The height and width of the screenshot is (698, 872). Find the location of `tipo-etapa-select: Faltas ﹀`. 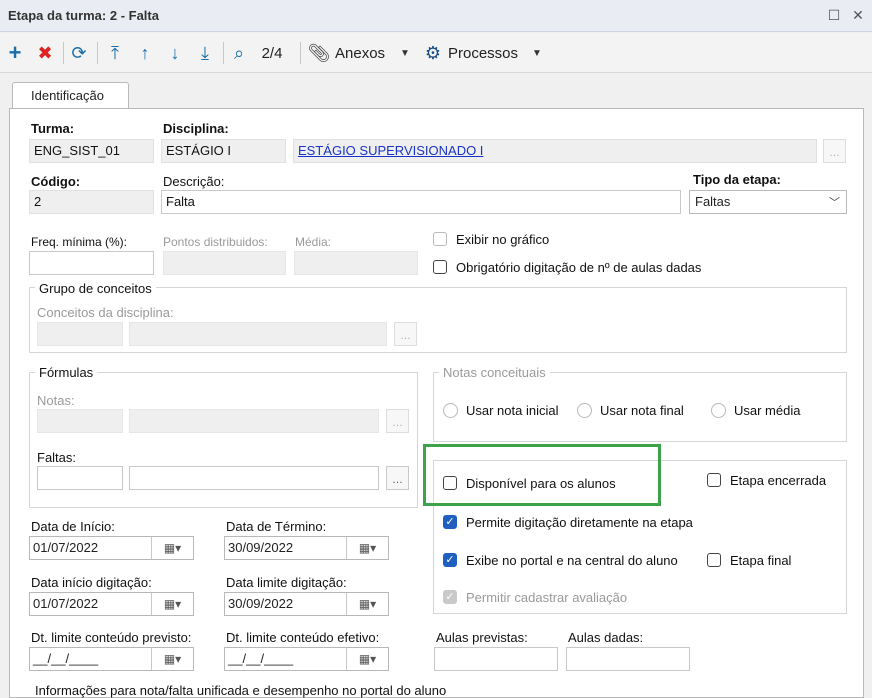

tipo-etapa-select: Faltas ﹀ is located at coordinates (768, 202).